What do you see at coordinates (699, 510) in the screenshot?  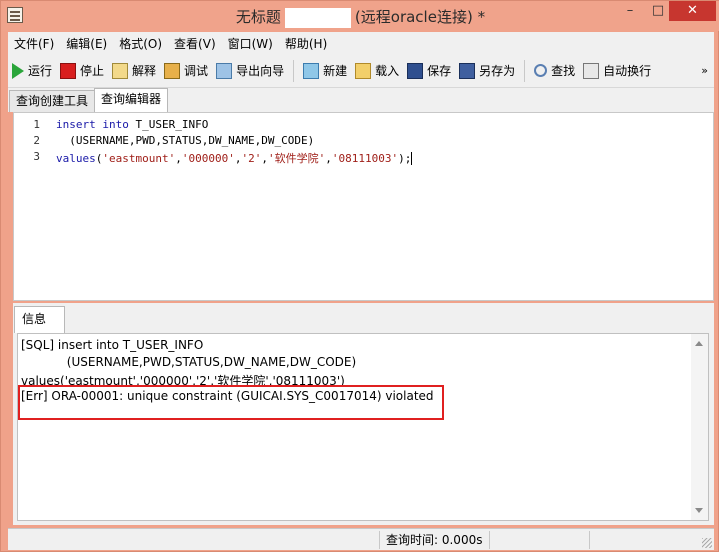 I see `scroll-down-icon` at bounding box center [699, 510].